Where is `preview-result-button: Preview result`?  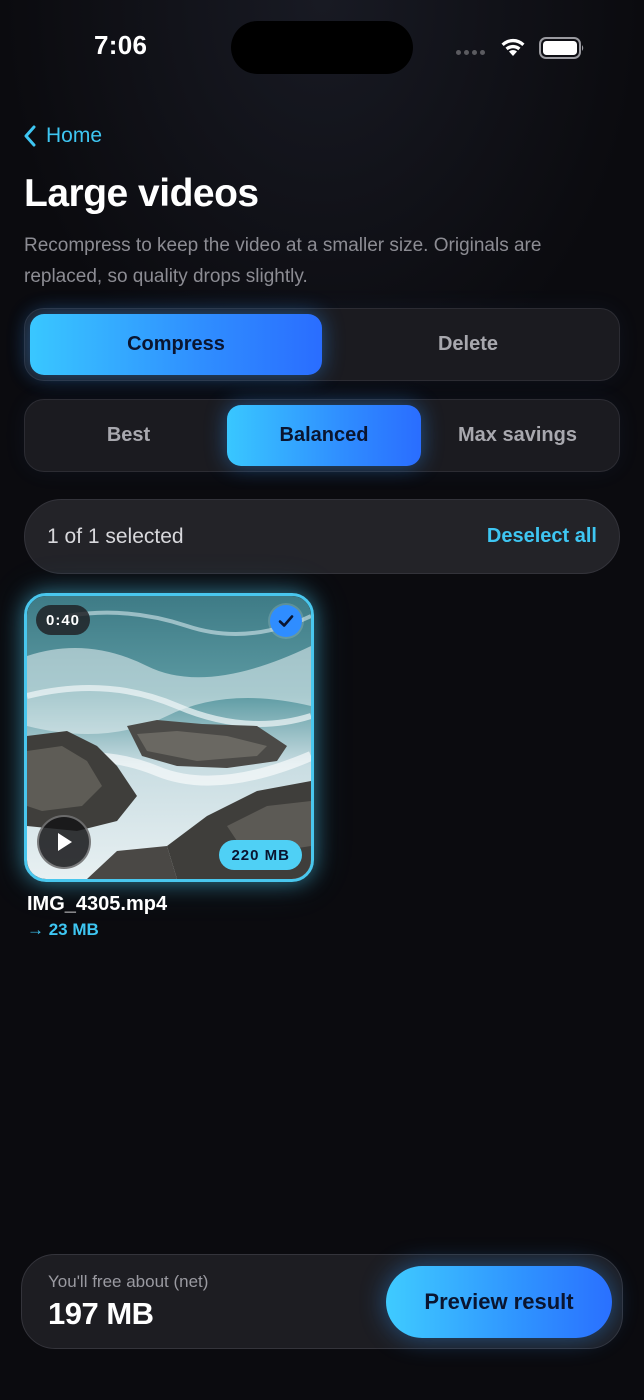
preview-result-button: Preview result is located at coordinates (499, 1302).